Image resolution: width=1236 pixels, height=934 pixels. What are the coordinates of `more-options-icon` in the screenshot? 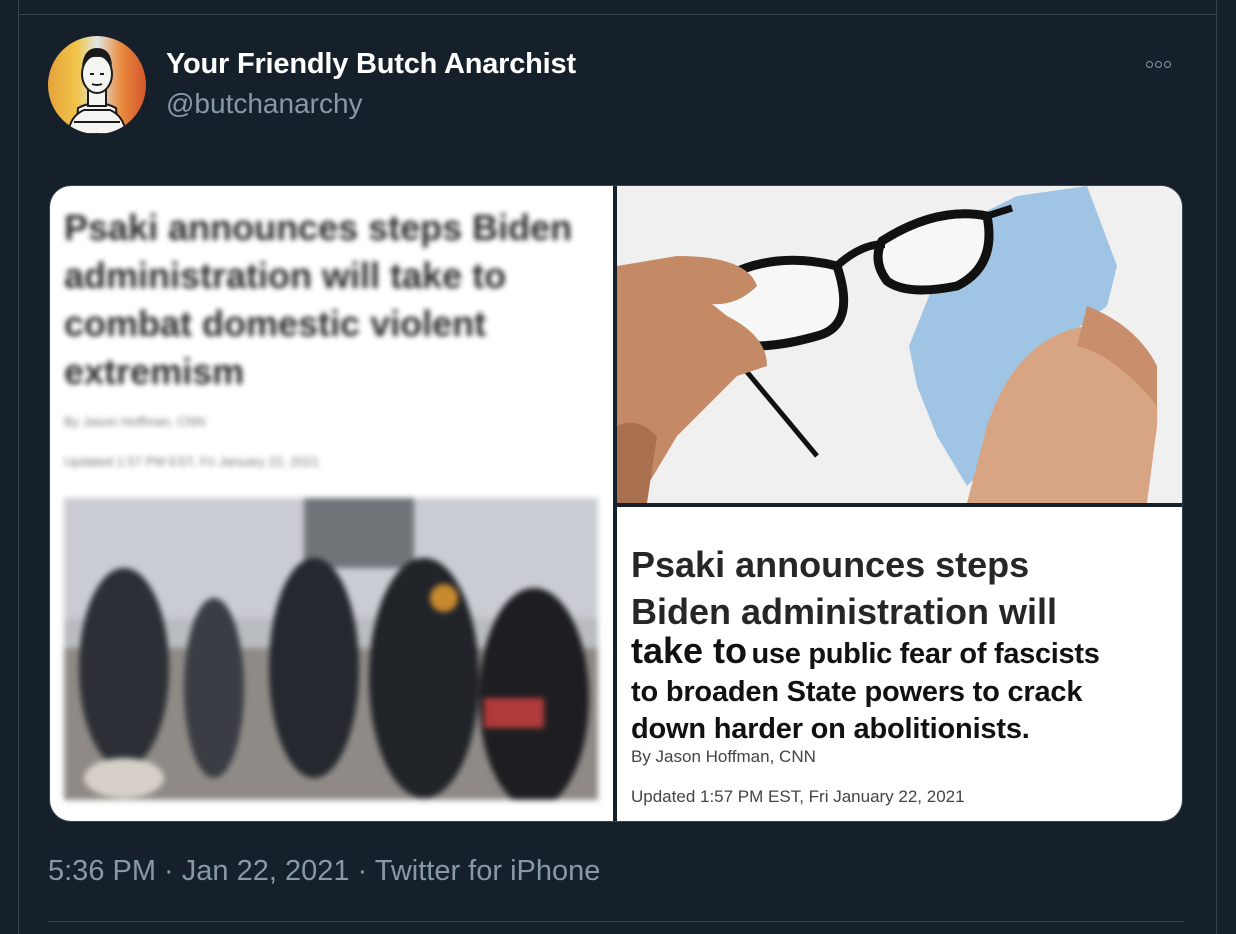 It's located at (1166, 65).